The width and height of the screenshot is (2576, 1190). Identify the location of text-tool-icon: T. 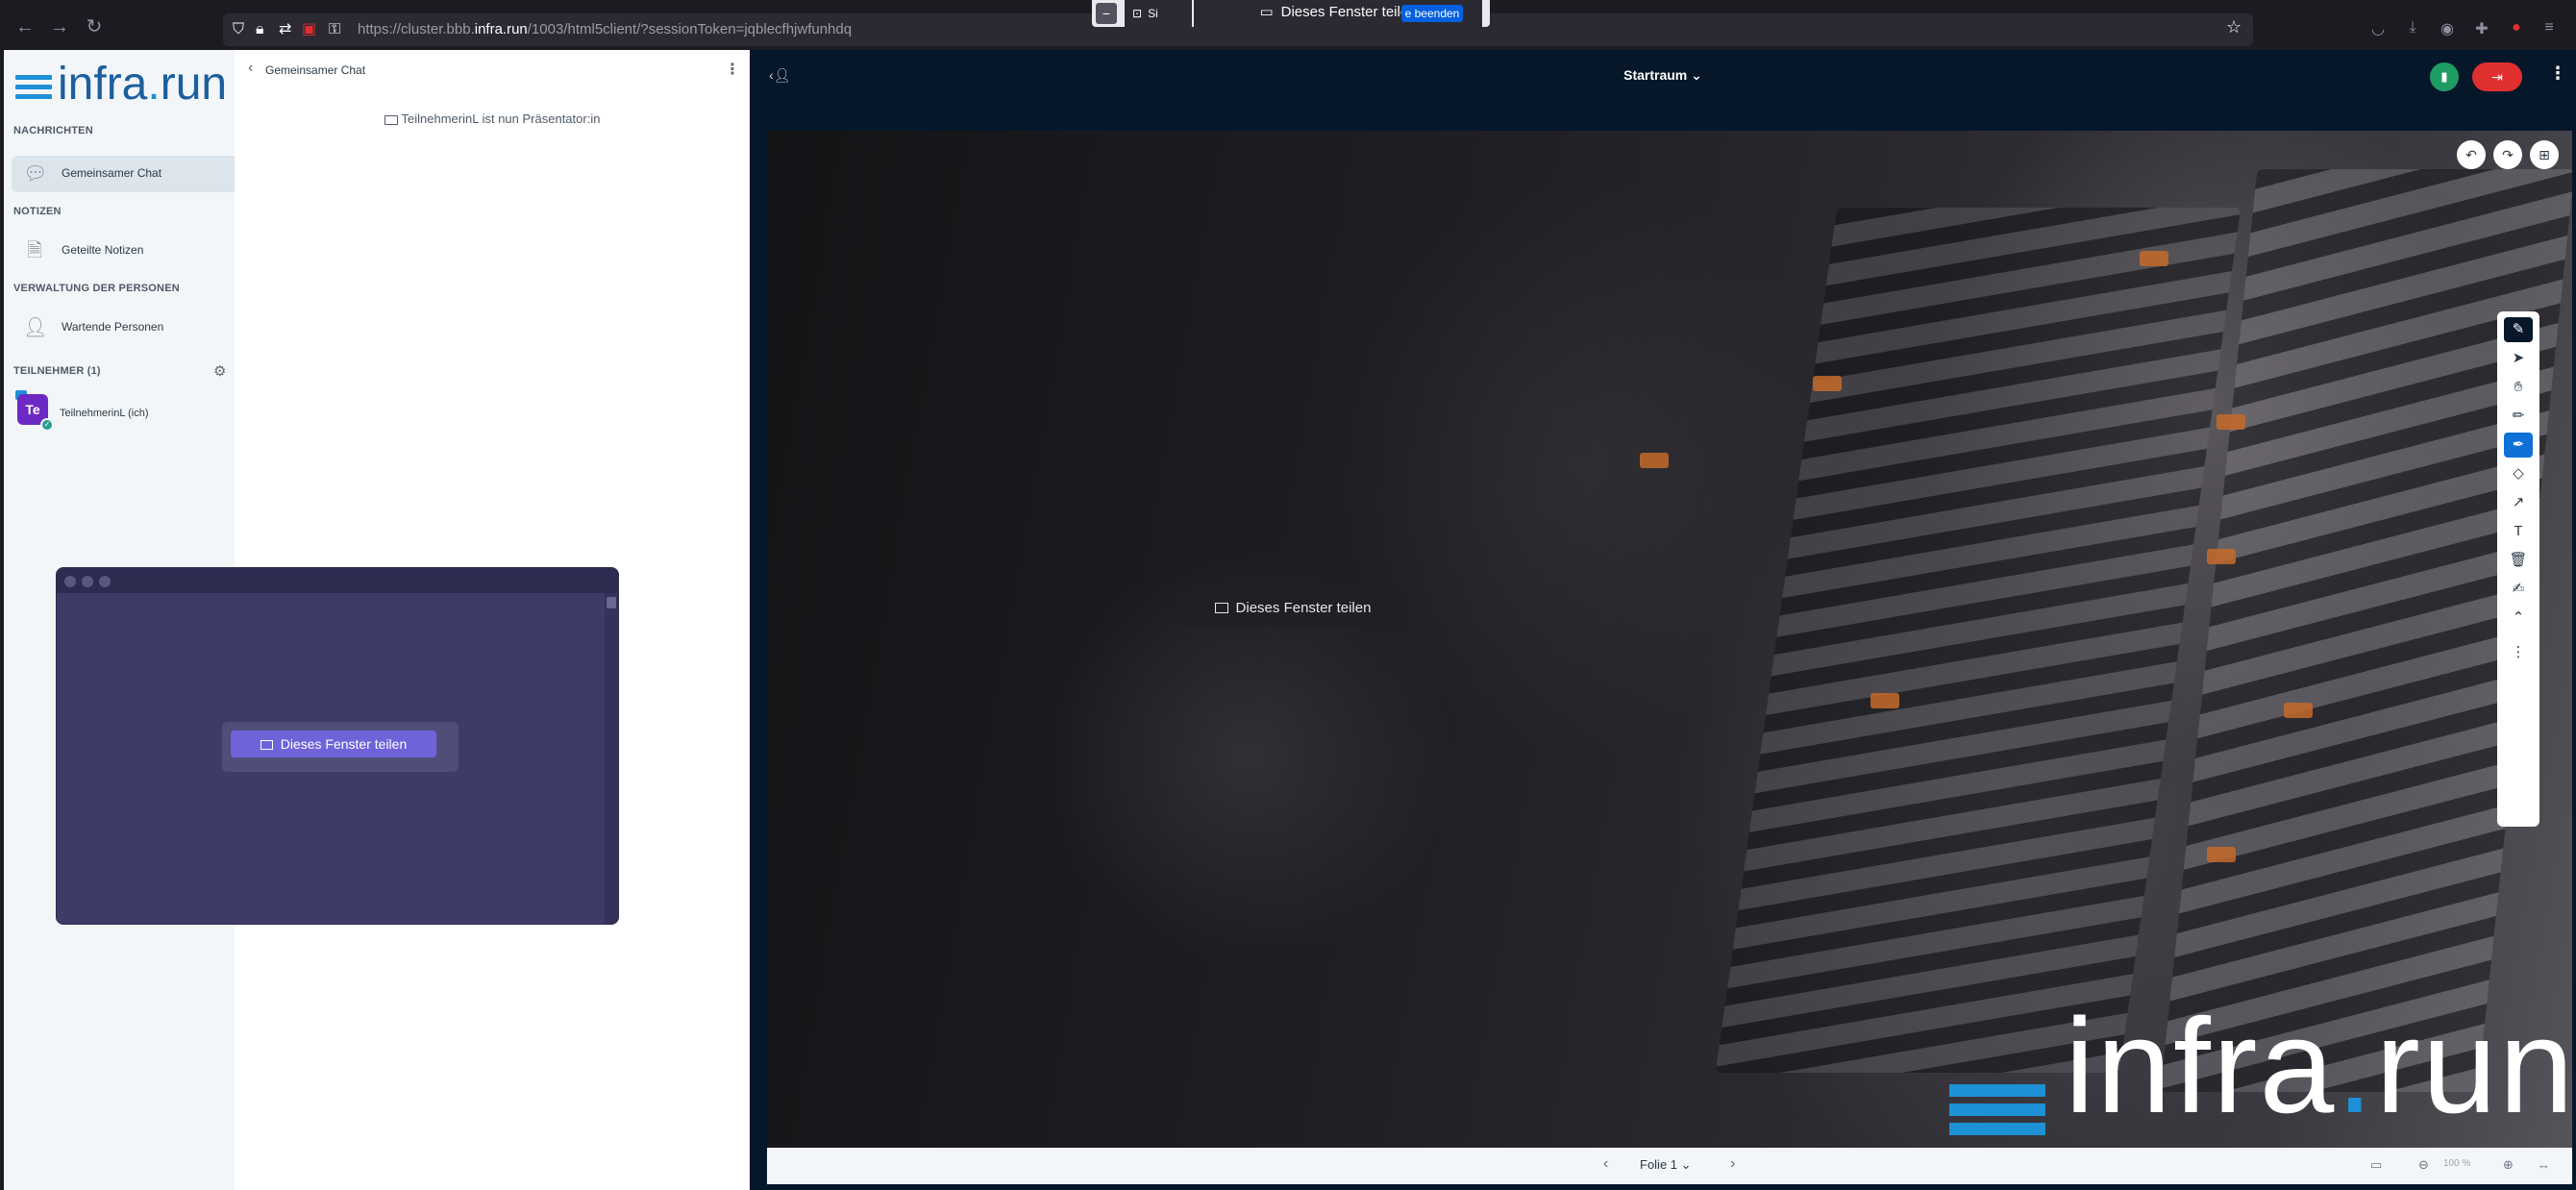
(2519, 531).